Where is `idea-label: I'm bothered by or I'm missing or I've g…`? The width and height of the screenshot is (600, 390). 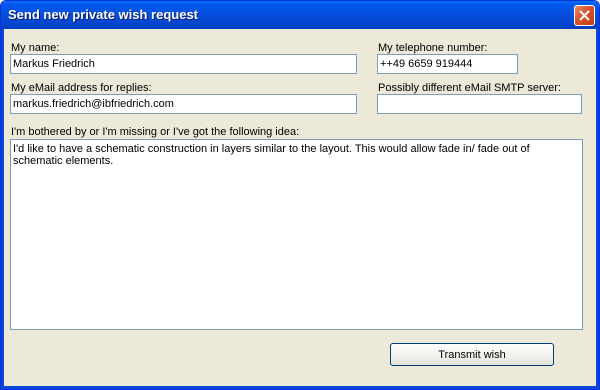 idea-label: I'm bothered by or I'm missing or I've g… is located at coordinates (155, 132).